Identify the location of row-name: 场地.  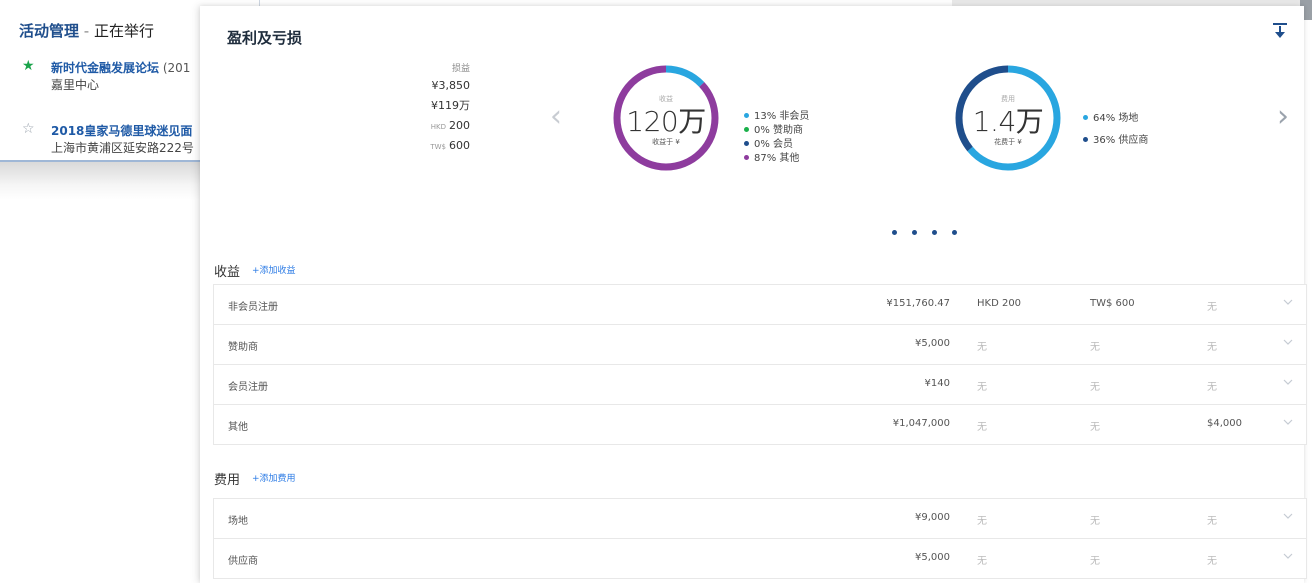
(238, 521).